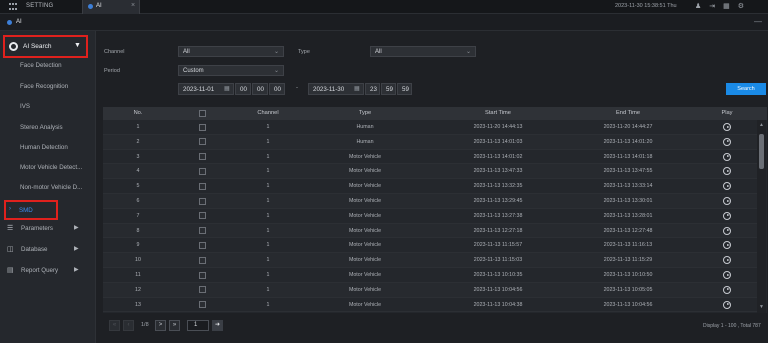 The image size is (768, 343). I want to click on cell-start-time: 2023-11-13 13:47:33, so click(498, 171).